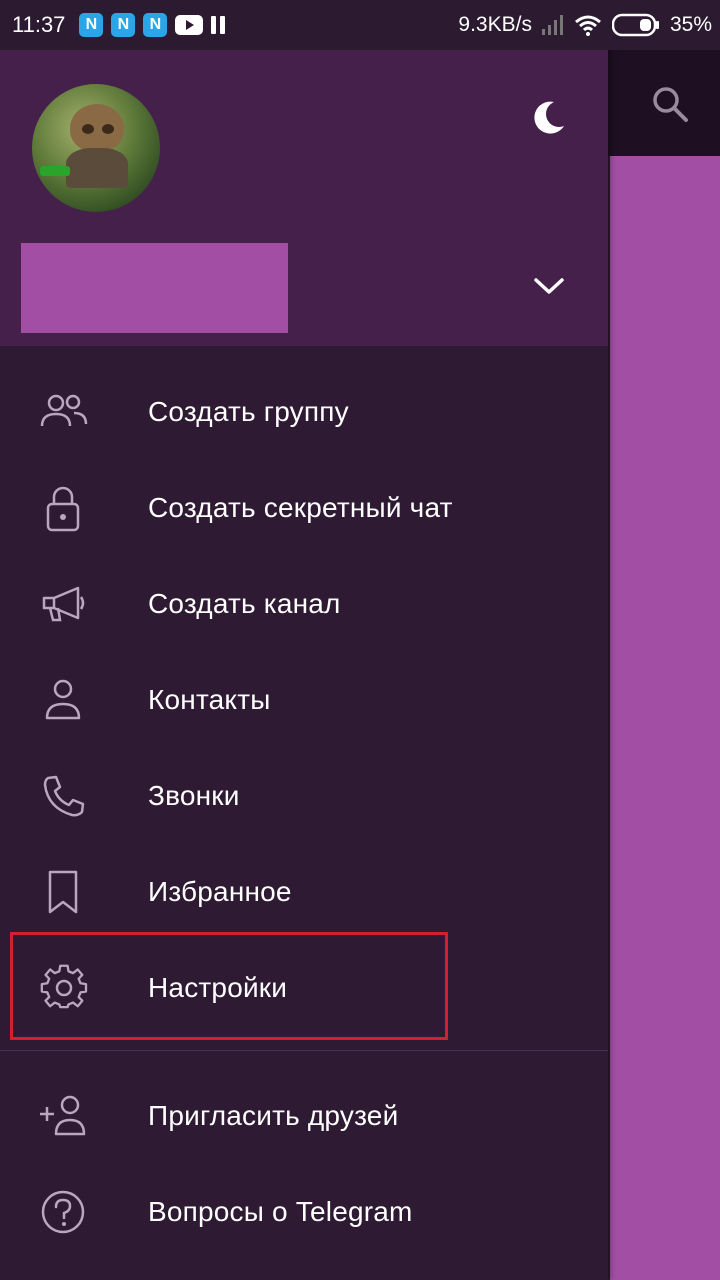 Image resolution: width=720 pixels, height=1280 pixels. What do you see at coordinates (360, 25) in the screenshot?
I see `status-bar: 11:37 N N N 9.3KB/s 35%` at bounding box center [360, 25].